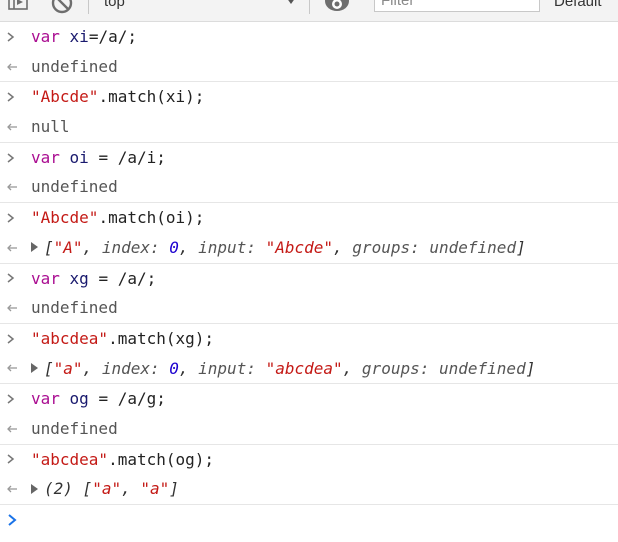 Image resolution: width=618 pixels, height=542 pixels. What do you see at coordinates (291, 2) in the screenshot?
I see `chevron-down-icon` at bounding box center [291, 2].